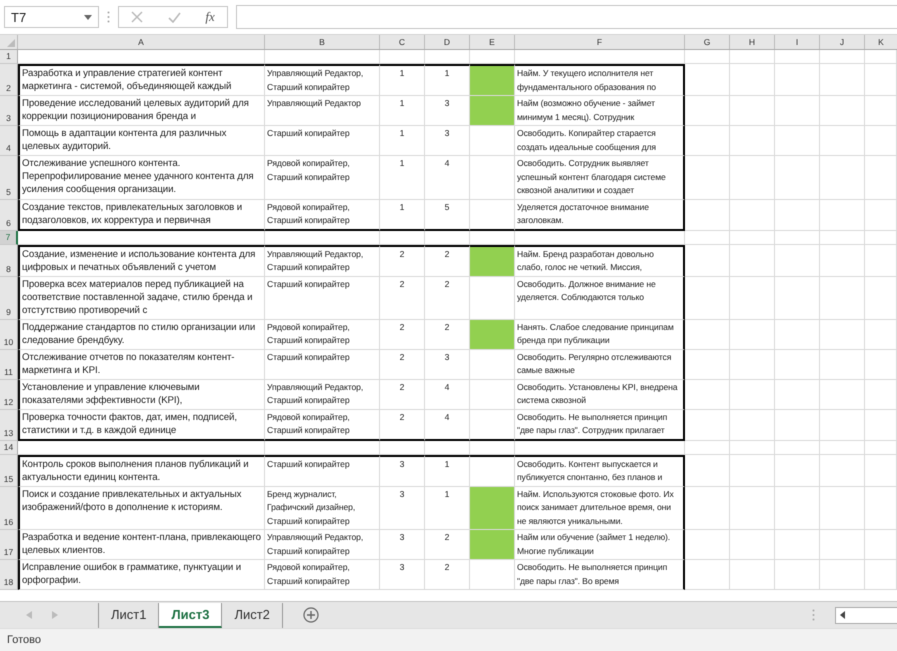 This screenshot has width=897, height=651. What do you see at coordinates (310, 615) in the screenshot?
I see `add-sheet-icon` at bounding box center [310, 615].